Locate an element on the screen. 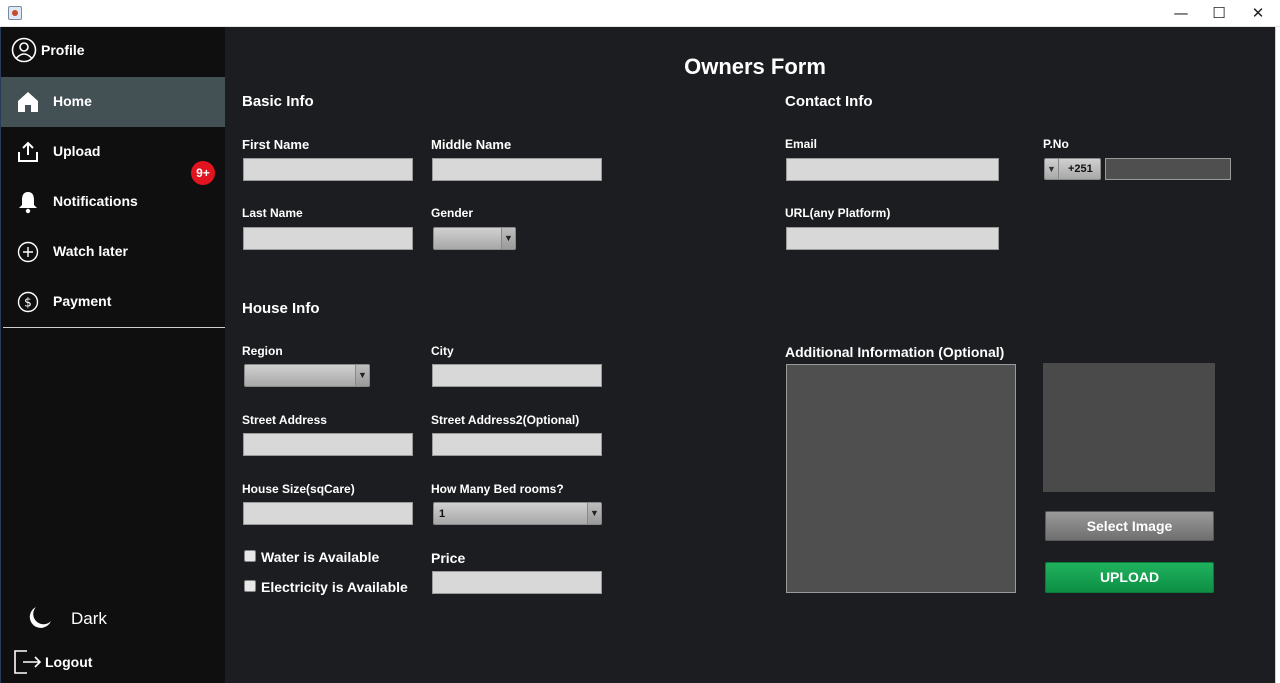  first-name-label: First Name is located at coordinates (276, 144).